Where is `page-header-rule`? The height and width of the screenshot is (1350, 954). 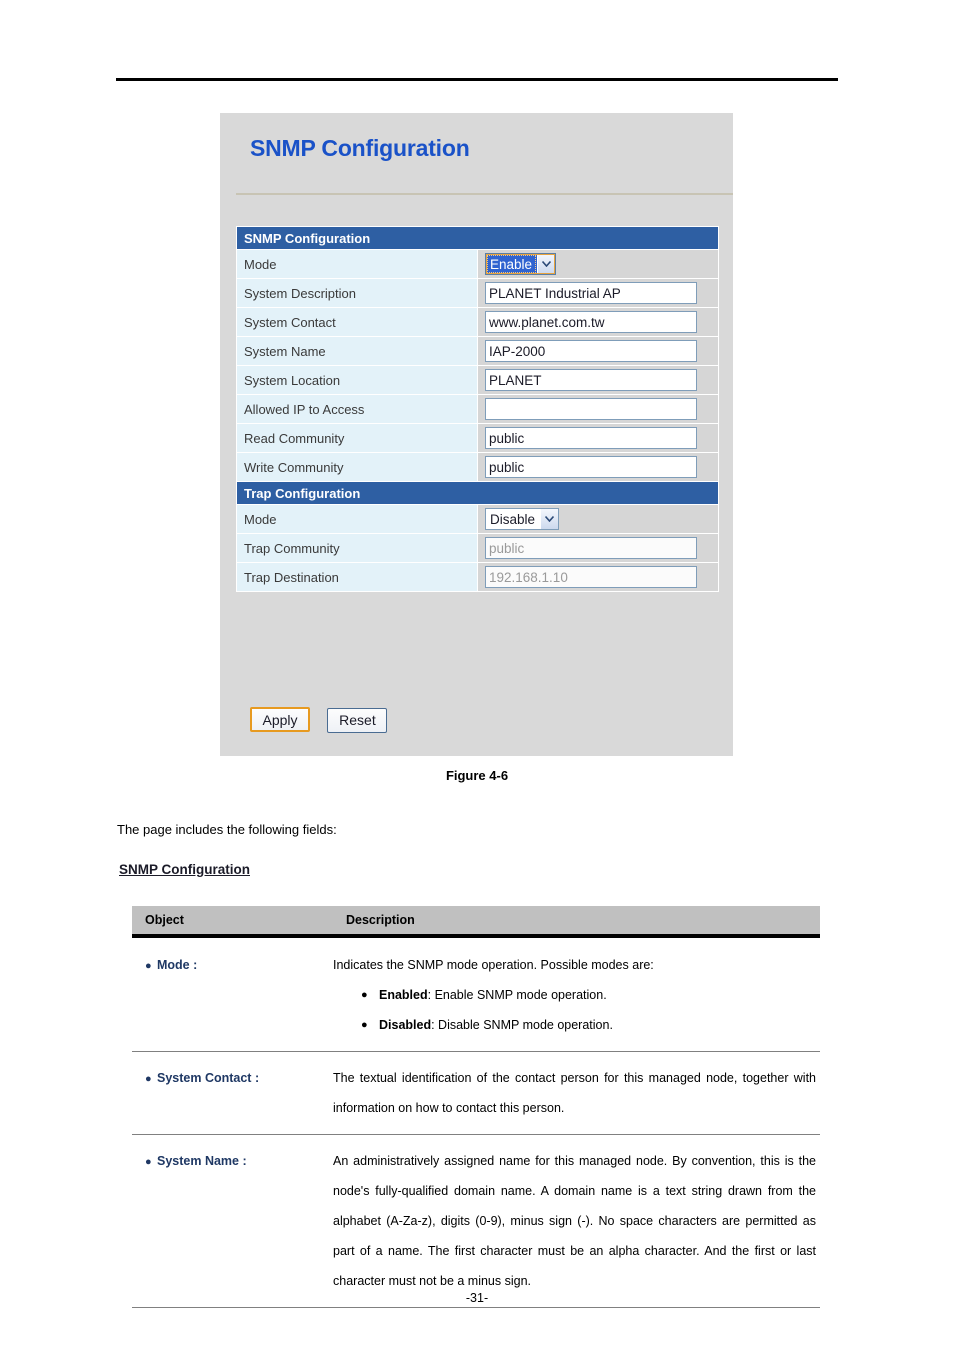 page-header-rule is located at coordinates (477, 79).